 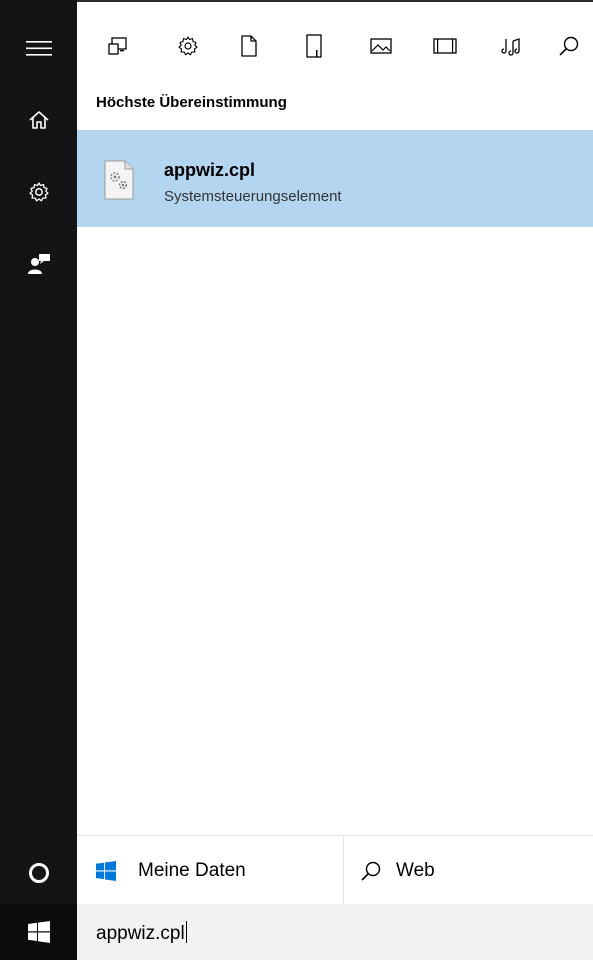 I want to click on videos-icon, so click(x=445, y=46).